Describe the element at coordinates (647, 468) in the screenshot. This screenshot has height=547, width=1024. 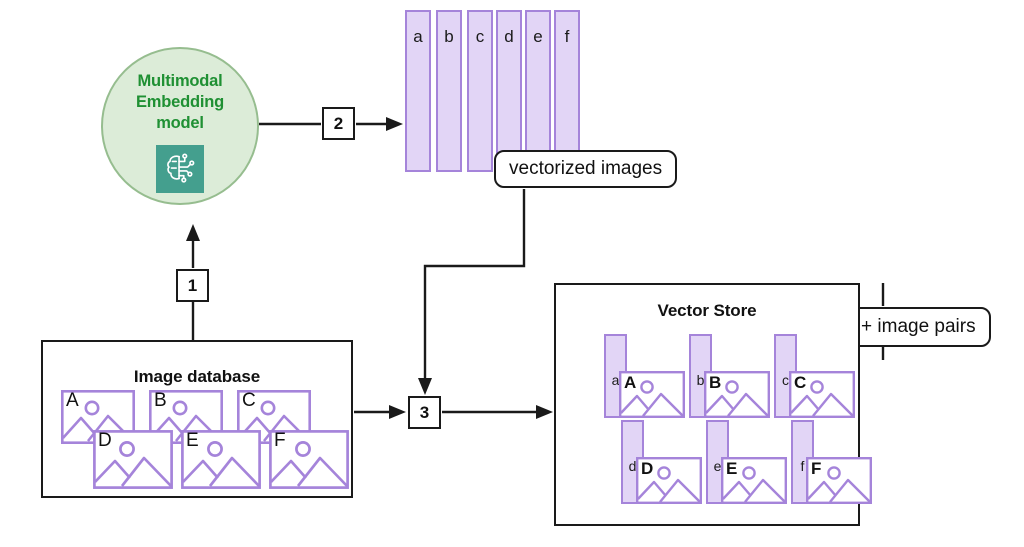
I see `store-image-label-D: D` at that location.